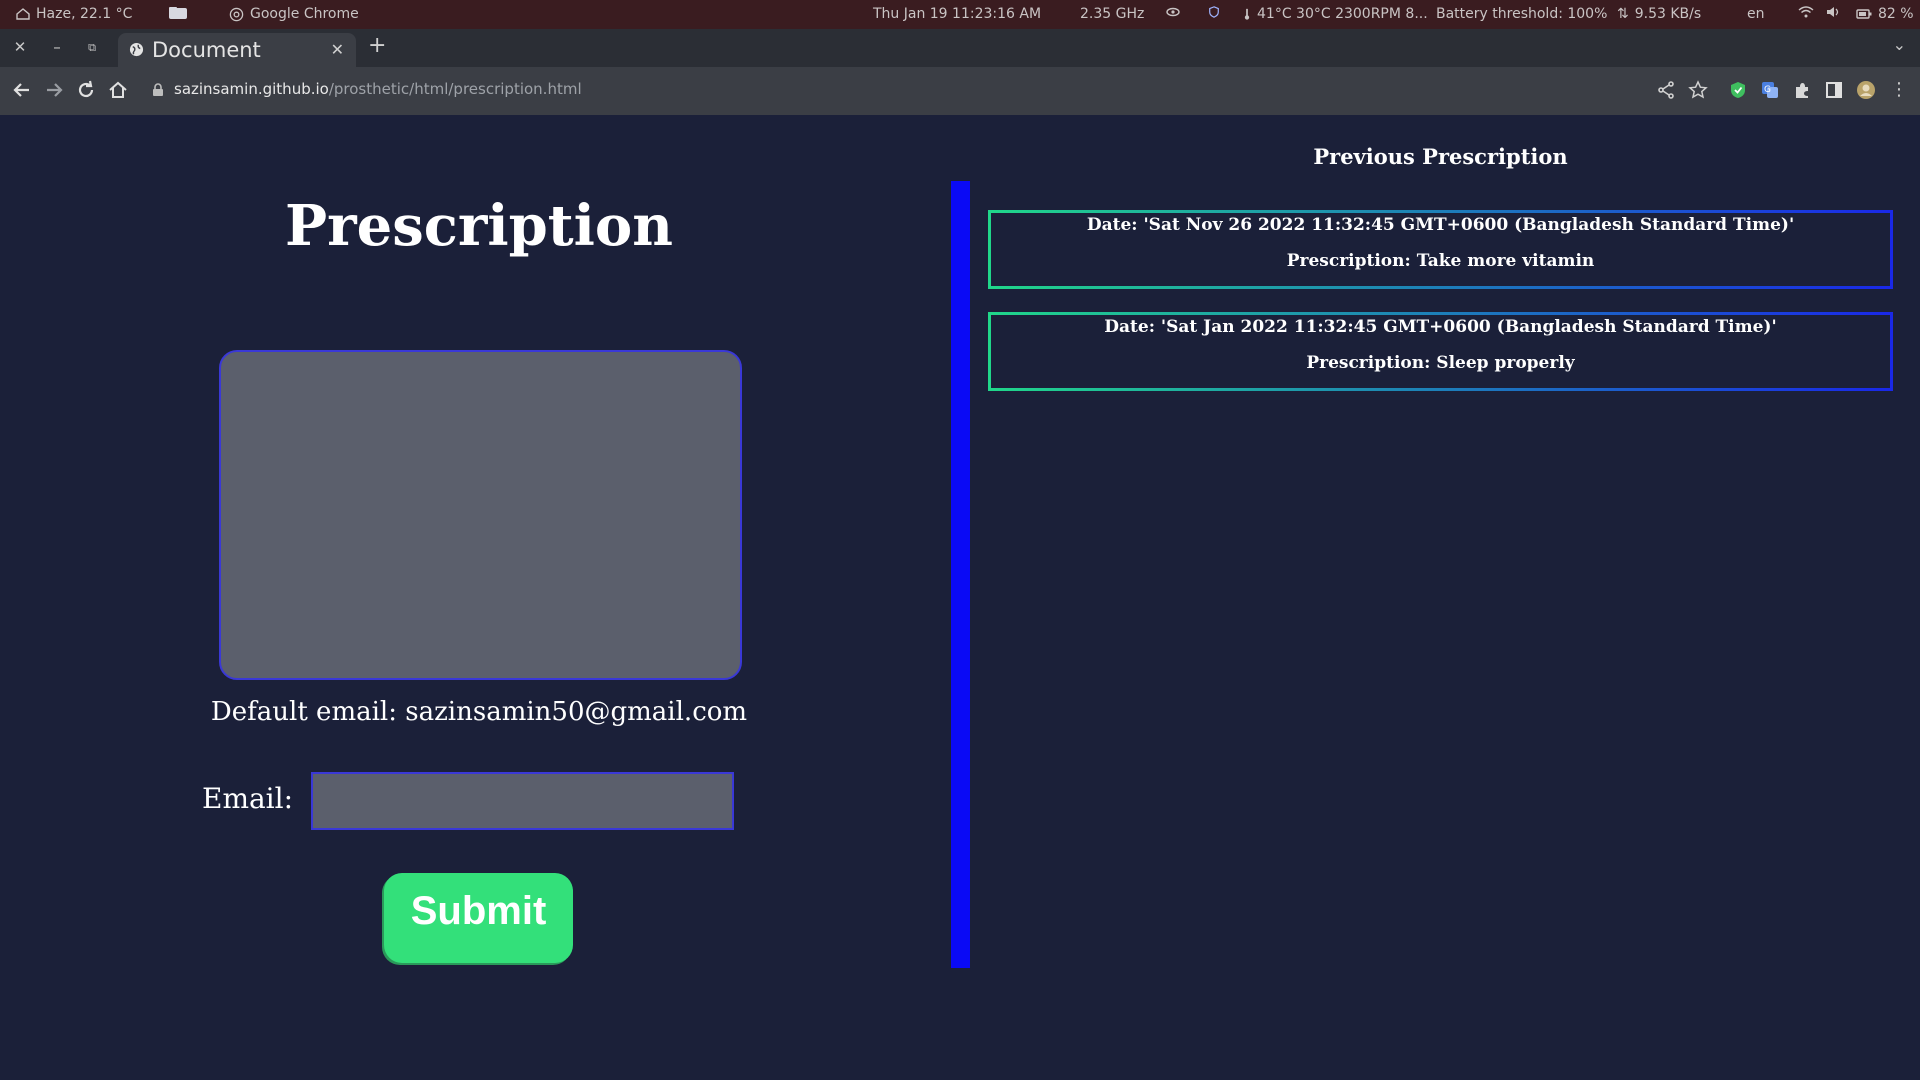 Image resolution: width=1920 pixels, height=1080 pixels. What do you see at coordinates (1738, 90) in the screenshot?
I see `adblock-shield-icon` at bounding box center [1738, 90].